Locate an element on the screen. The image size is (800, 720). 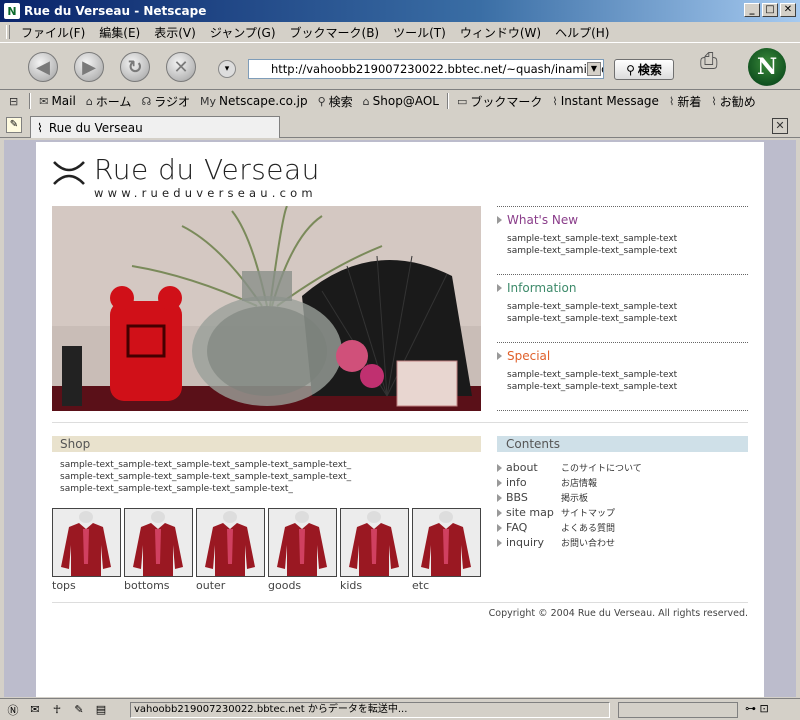
contents-item-desc: お店情報 is located at coordinates (579, 484).